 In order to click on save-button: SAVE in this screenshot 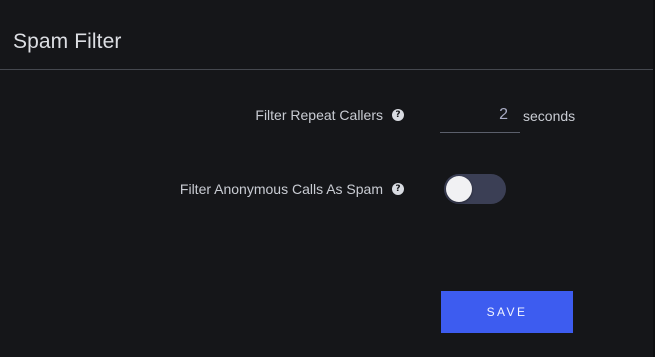, I will do `click(507, 312)`.